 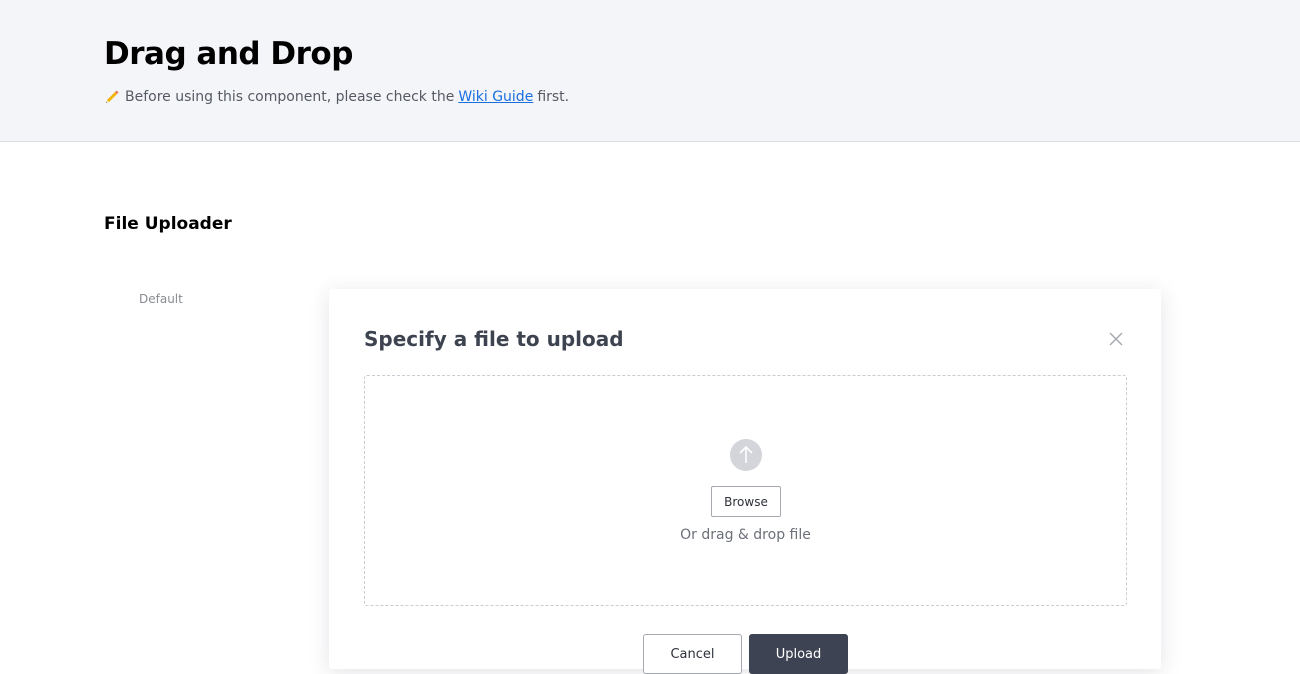 I want to click on upload-button: Upload, so click(x=798, y=654).